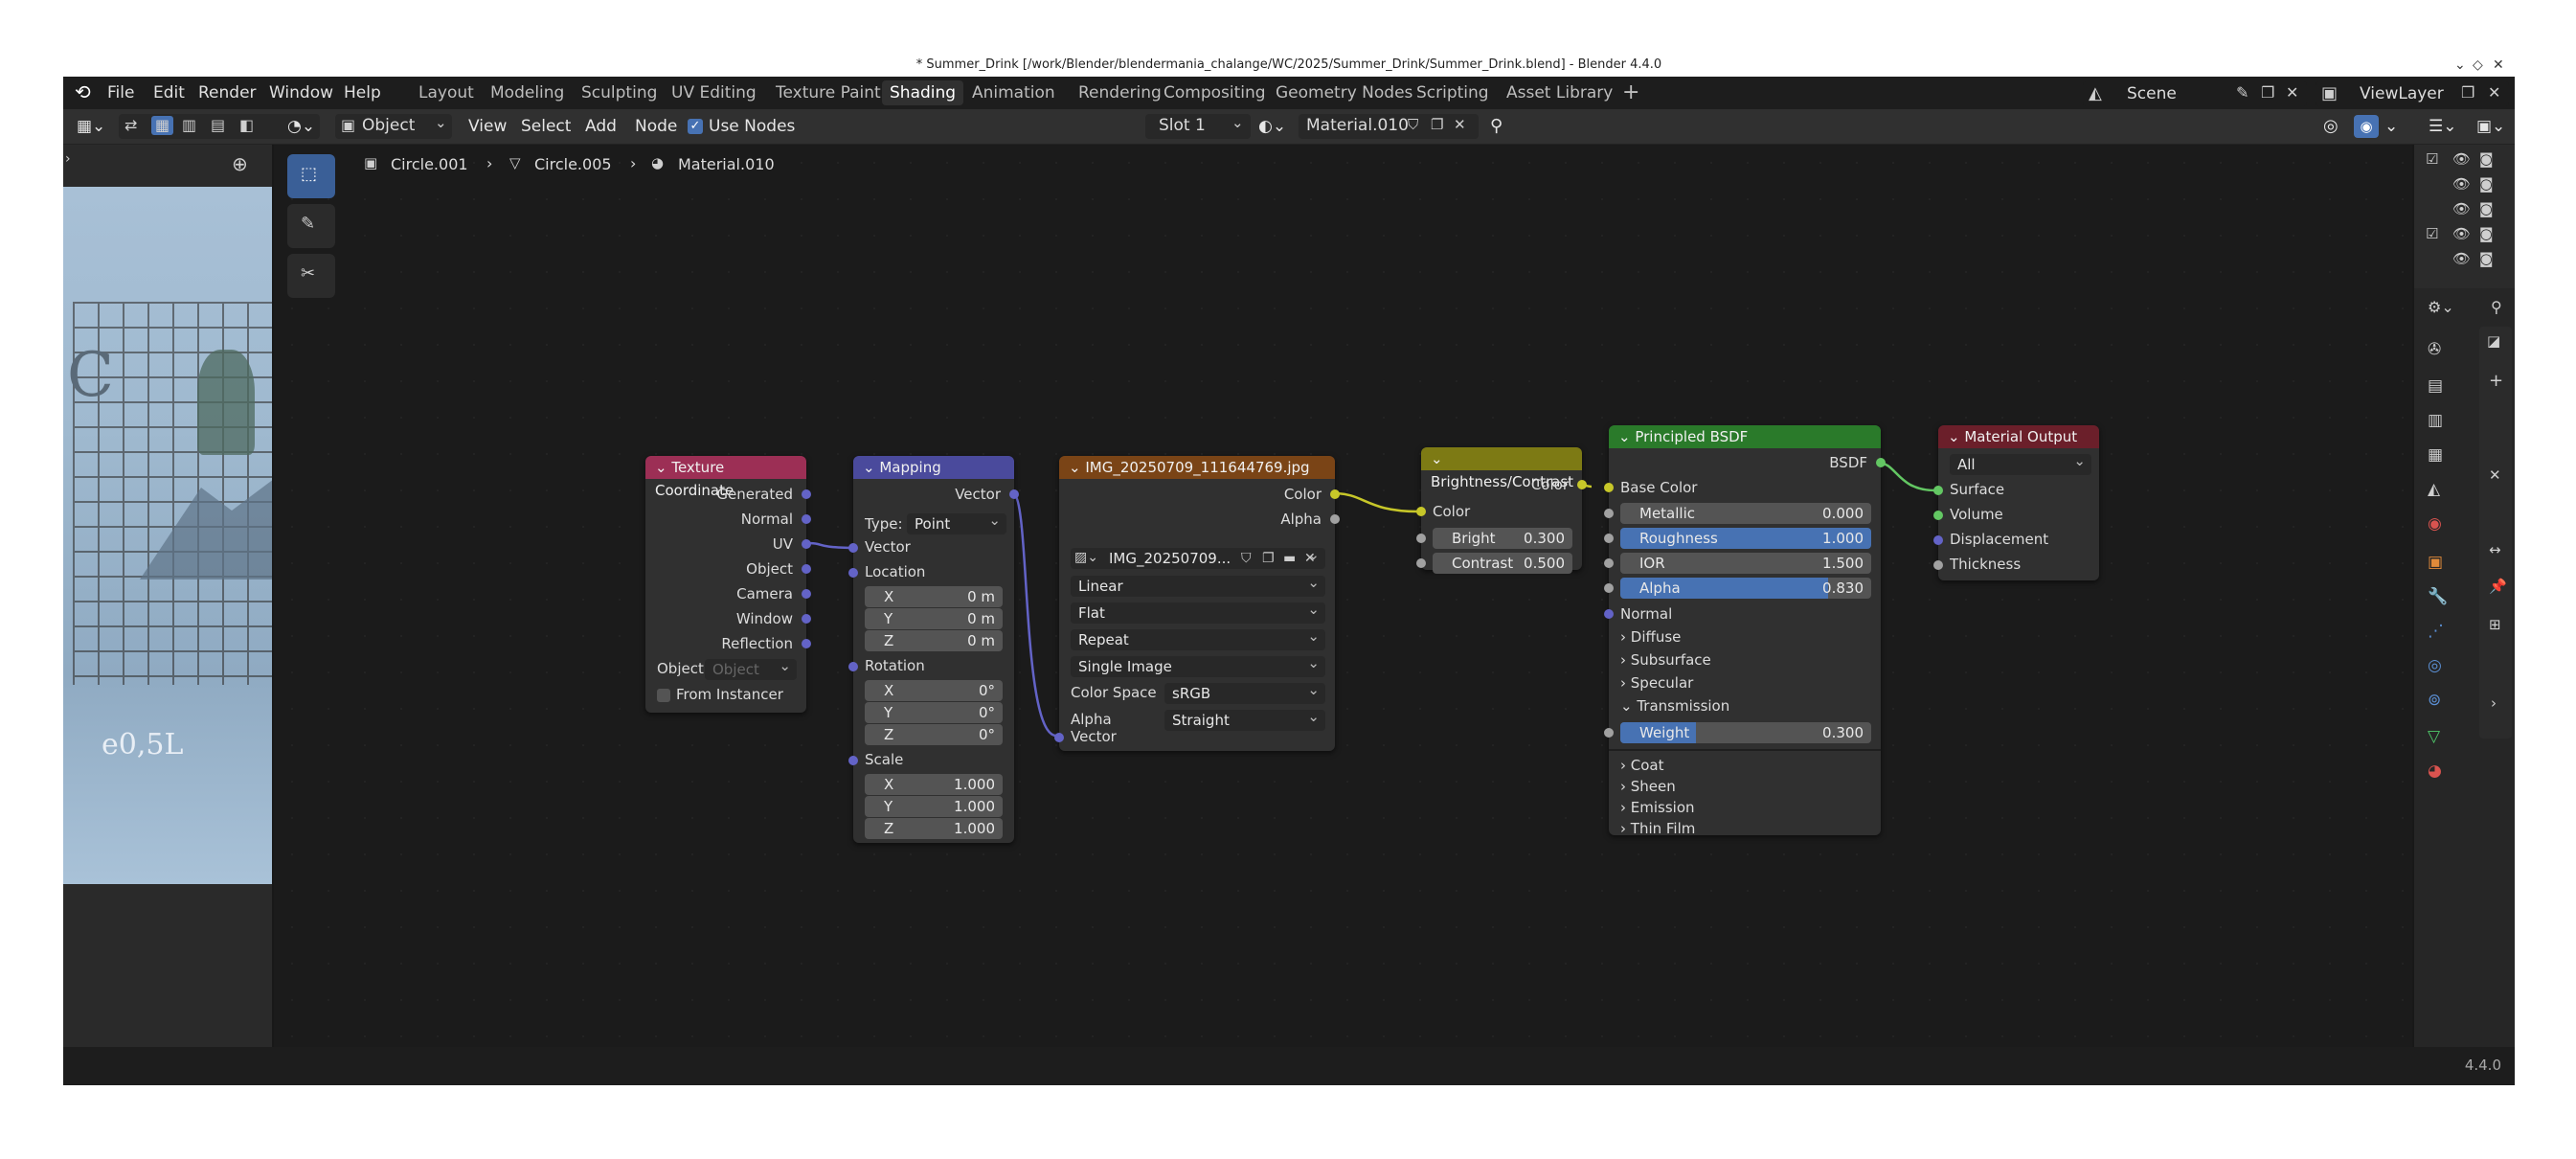  What do you see at coordinates (162, 125) in the screenshot?
I see `select-new-icon: ▦` at bounding box center [162, 125].